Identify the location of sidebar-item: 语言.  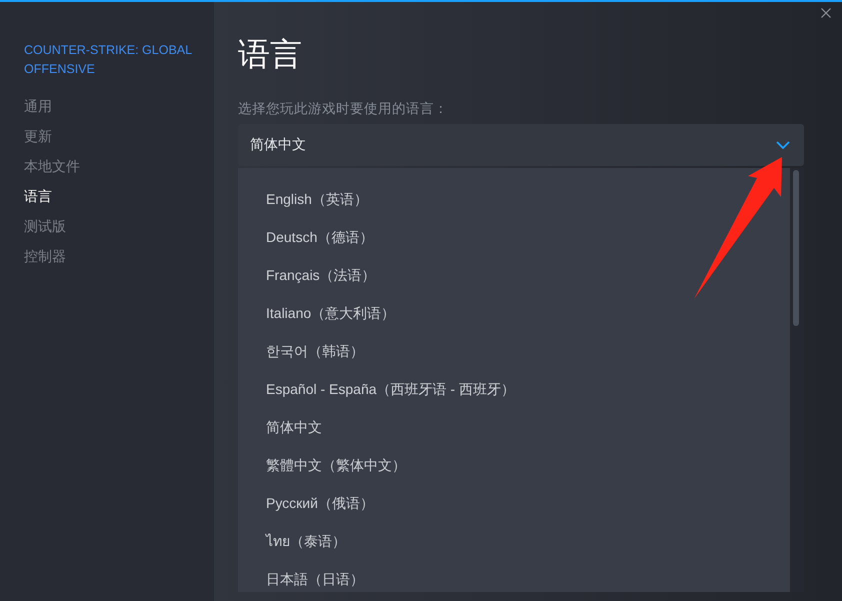
(119, 196).